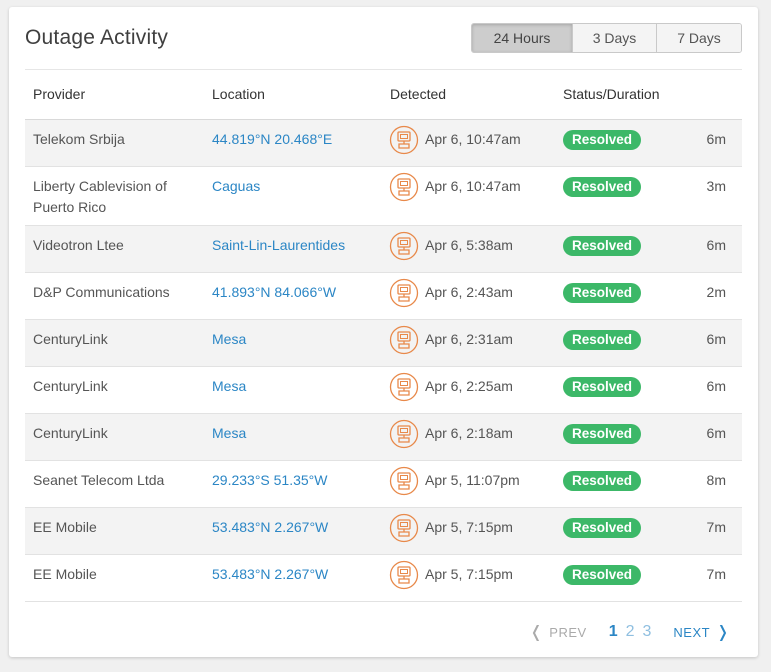 This screenshot has width=771, height=672. What do you see at coordinates (469, 245) in the screenshot?
I see `detected-time: Apr 6, 5:38am` at bounding box center [469, 245].